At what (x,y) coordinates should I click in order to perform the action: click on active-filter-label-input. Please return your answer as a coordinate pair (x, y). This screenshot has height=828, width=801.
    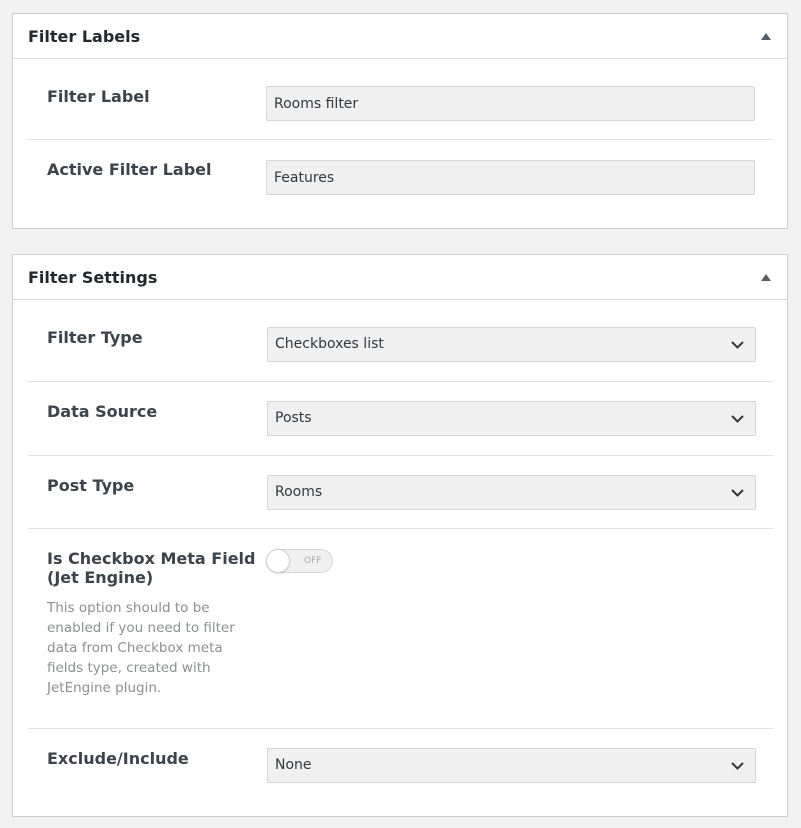
    Looking at the image, I should click on (510, 177).